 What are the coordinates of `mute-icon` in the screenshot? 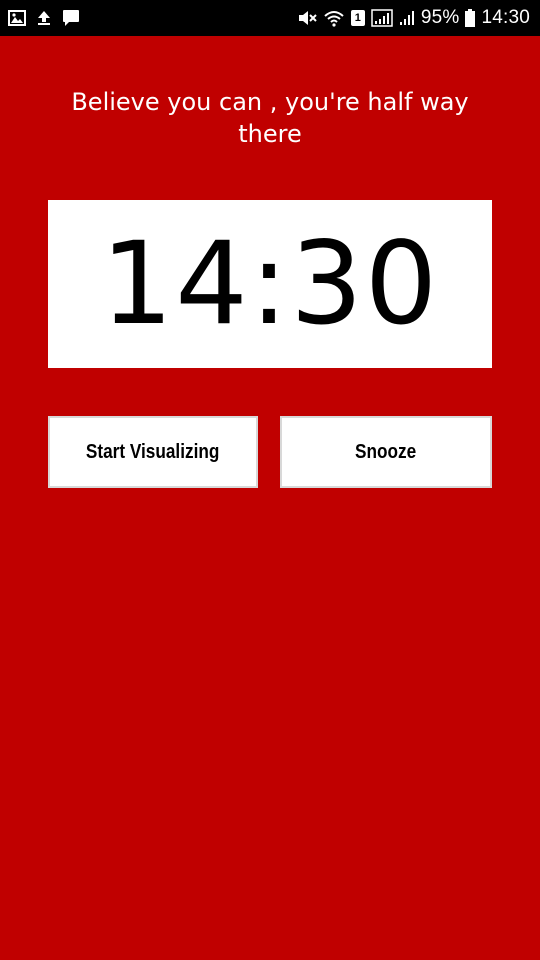 It's located at (307, 18).